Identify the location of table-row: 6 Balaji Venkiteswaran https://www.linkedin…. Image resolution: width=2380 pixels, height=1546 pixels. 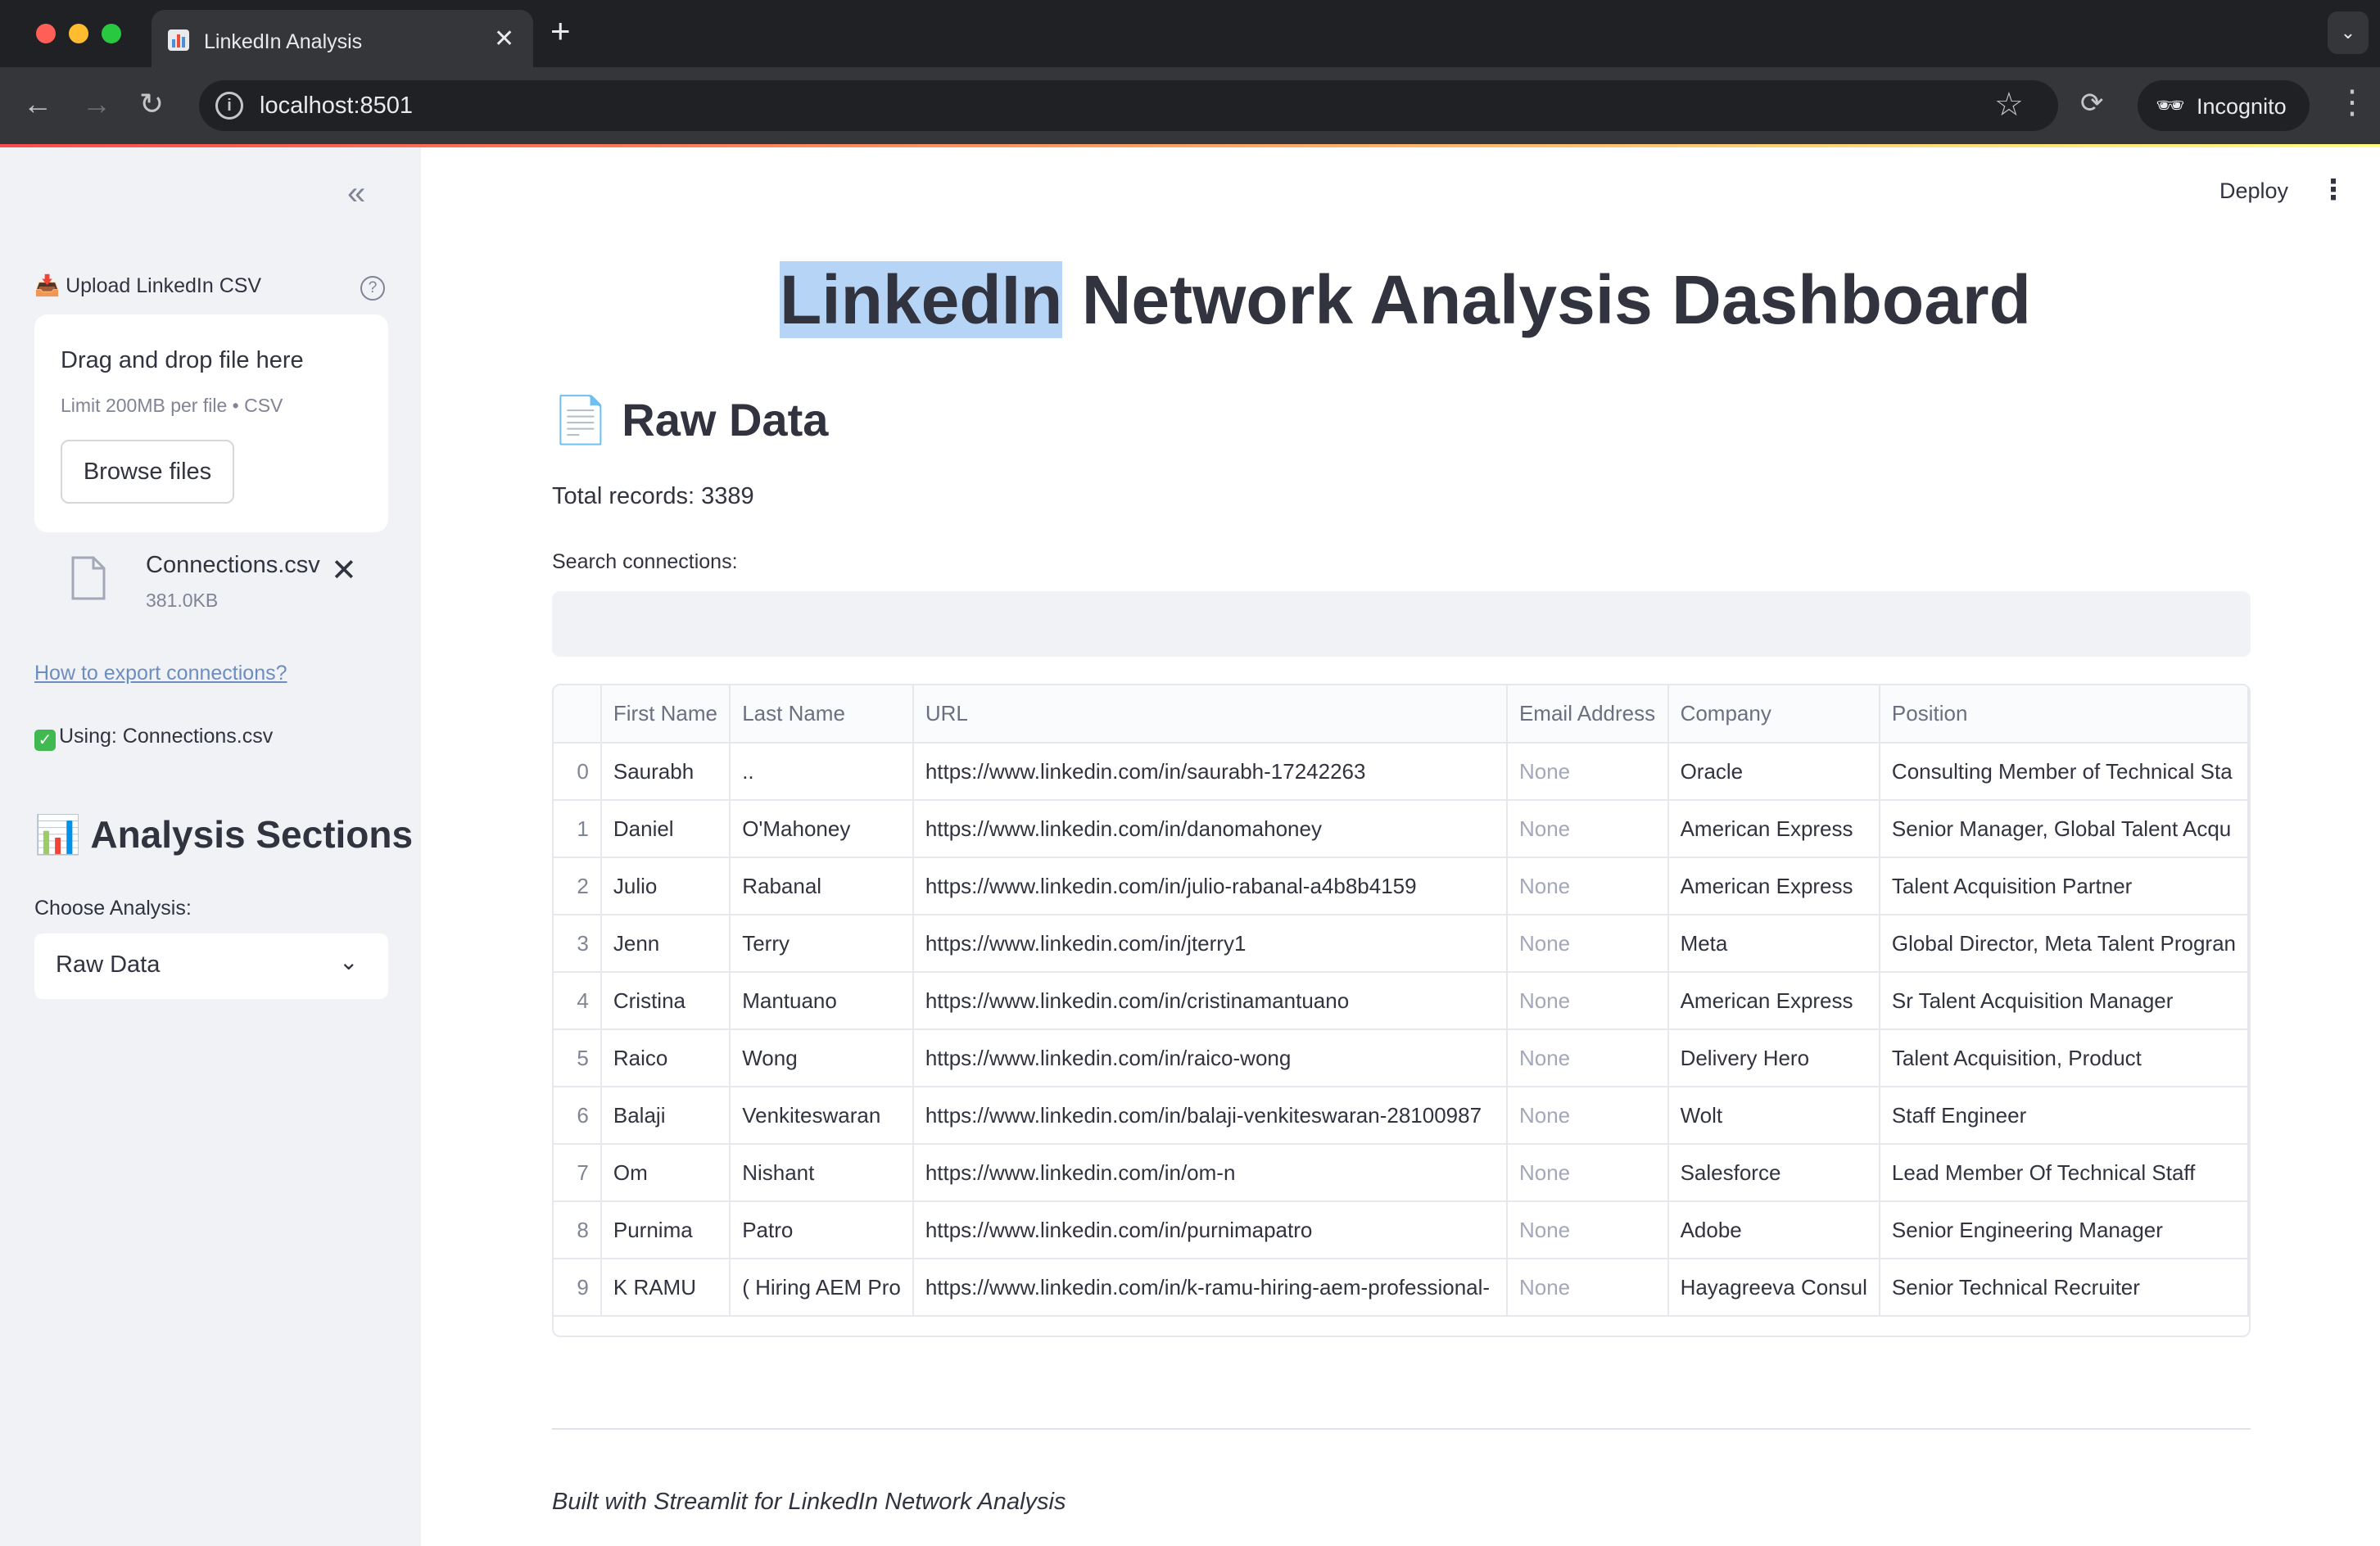
(1401, 1116).